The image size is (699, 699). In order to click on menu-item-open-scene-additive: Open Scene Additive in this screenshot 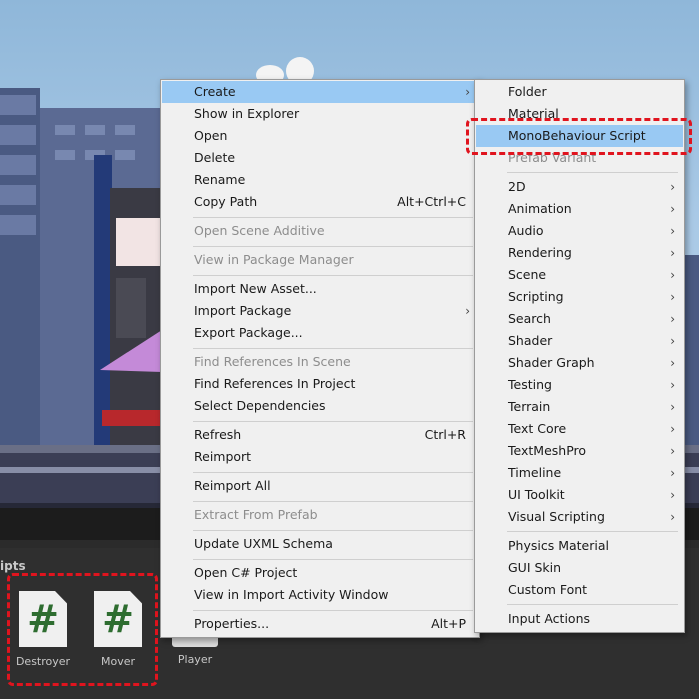, I will do `click(259, 230)`.